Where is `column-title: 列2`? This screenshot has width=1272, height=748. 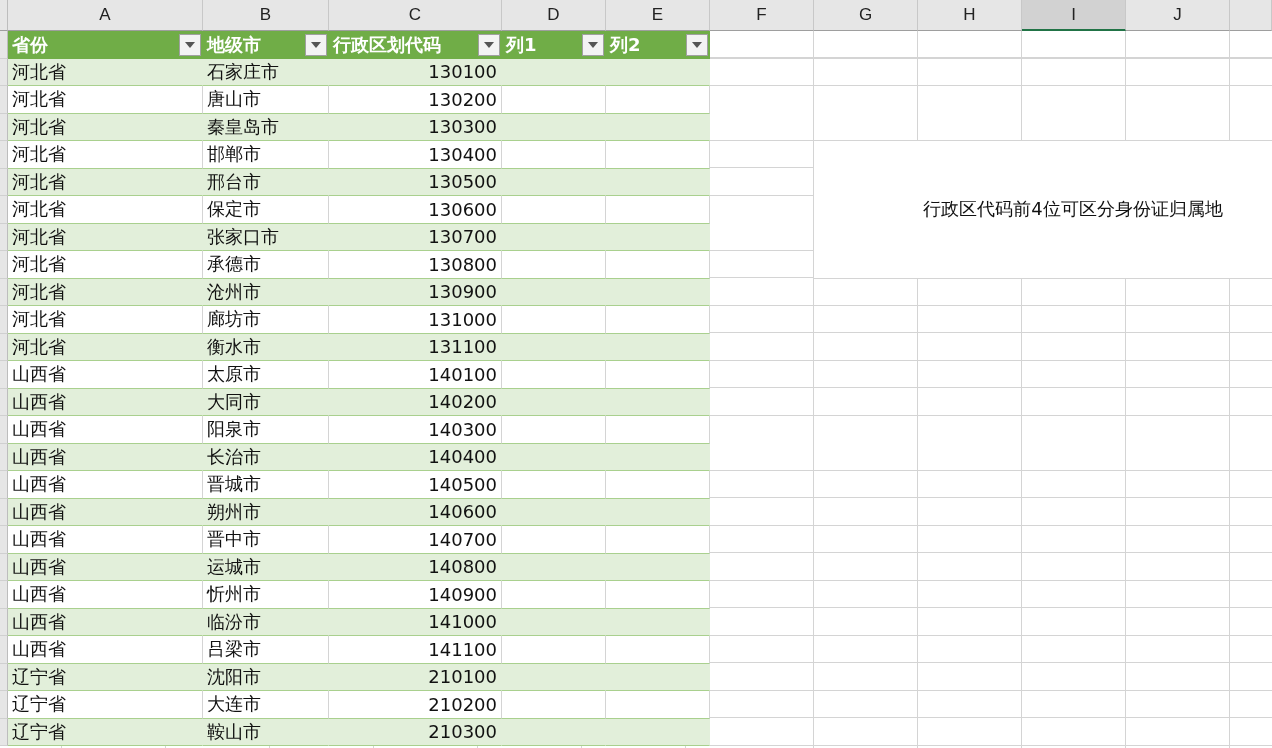
column-title: 列2 is located at coordinates (625, 44).